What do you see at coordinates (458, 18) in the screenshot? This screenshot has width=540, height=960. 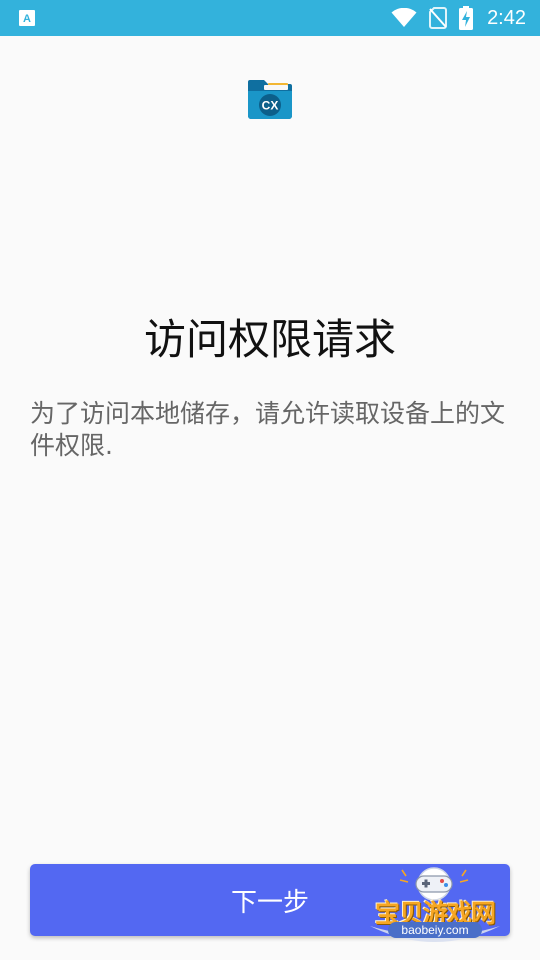 I see `status-icons: 2:42` at bounding box center [458, 18].